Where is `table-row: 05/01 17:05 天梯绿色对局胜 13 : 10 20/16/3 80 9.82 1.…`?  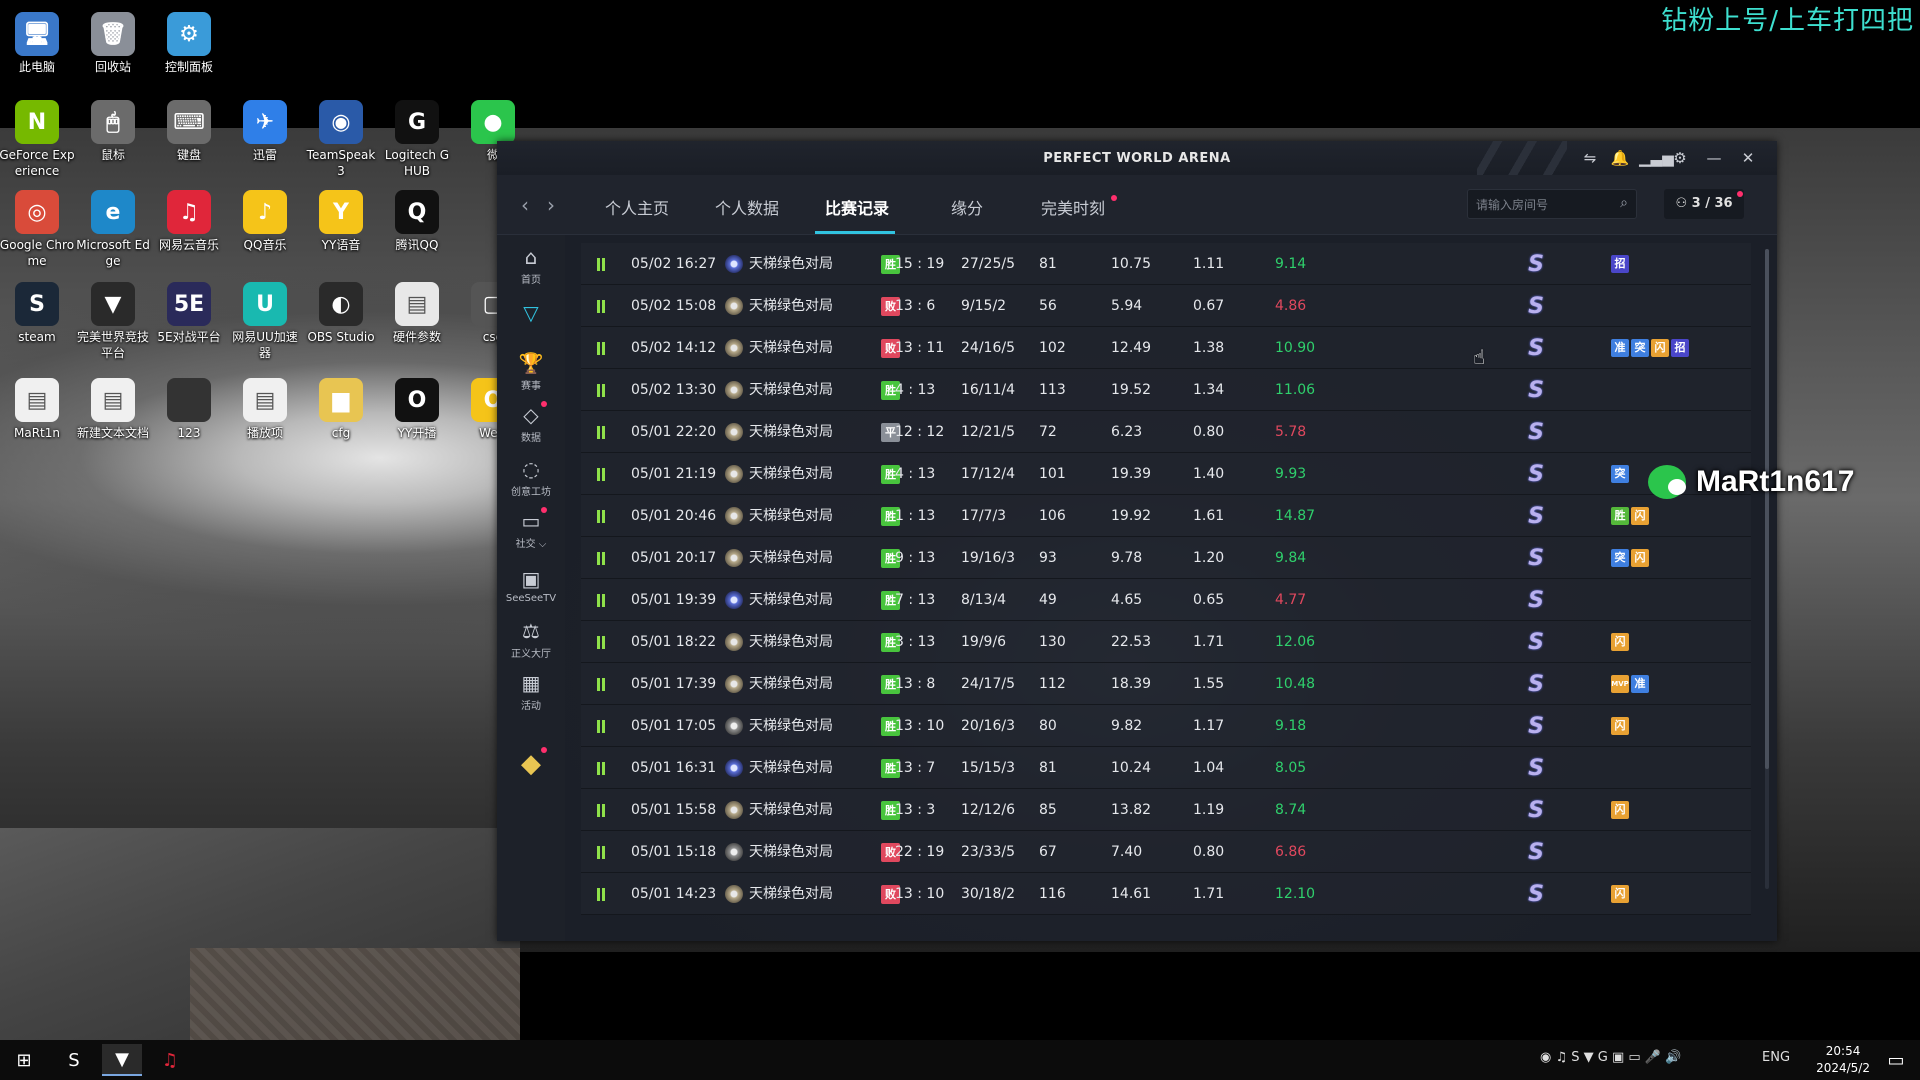 table-row: 05/01 17:05 天梯绿色对局胜 13 : 10 20/16/3 80 9.82 1.… is located at coordinates (1166, 726).